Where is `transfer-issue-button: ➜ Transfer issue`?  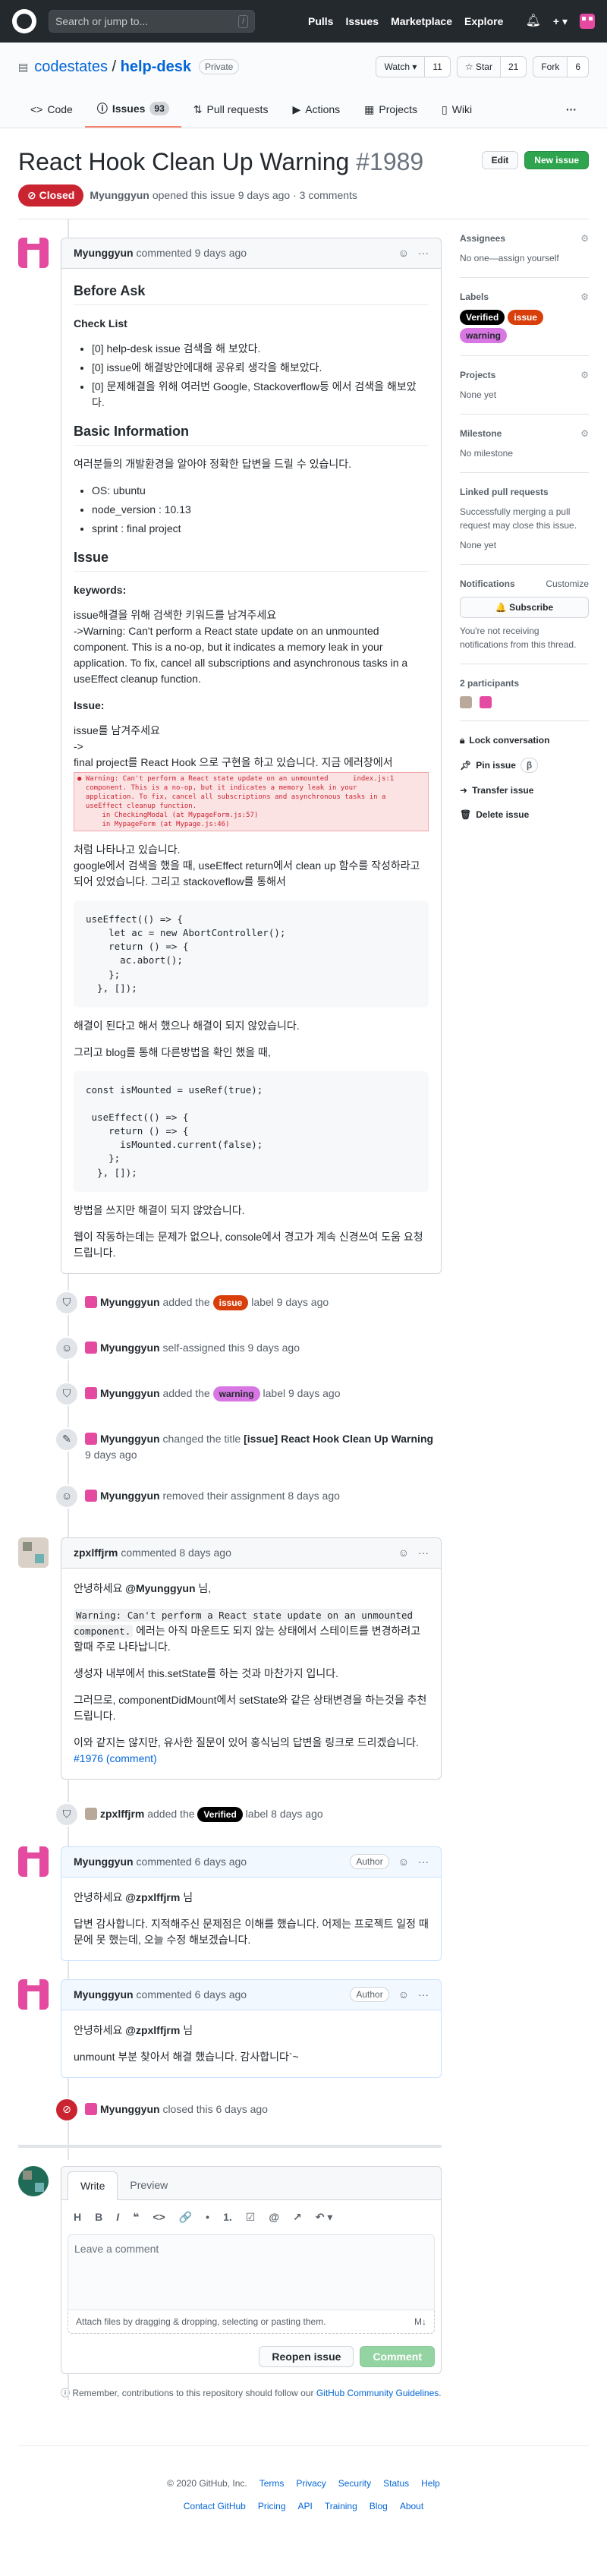 transfer-issue-button: ➜ Transfer issue is located at coordinates (524, 790).